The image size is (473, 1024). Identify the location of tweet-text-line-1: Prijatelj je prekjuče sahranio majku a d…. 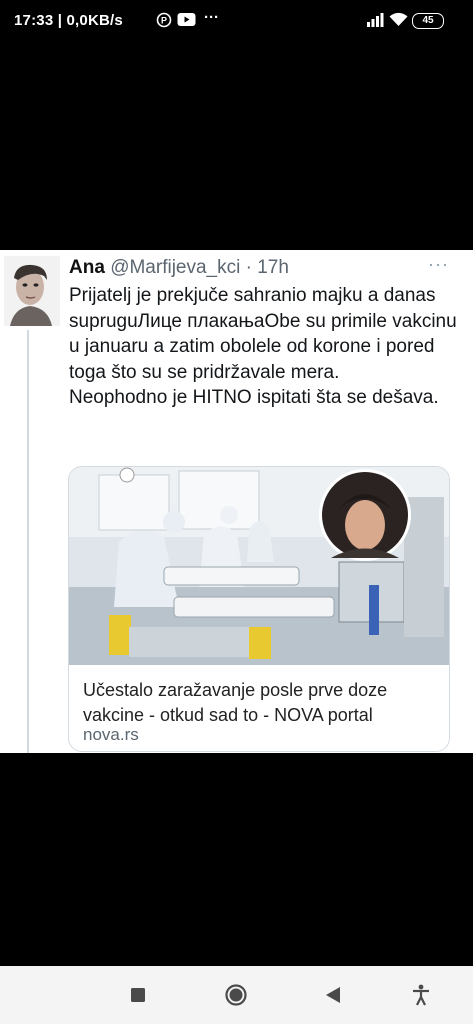
(263, 334).